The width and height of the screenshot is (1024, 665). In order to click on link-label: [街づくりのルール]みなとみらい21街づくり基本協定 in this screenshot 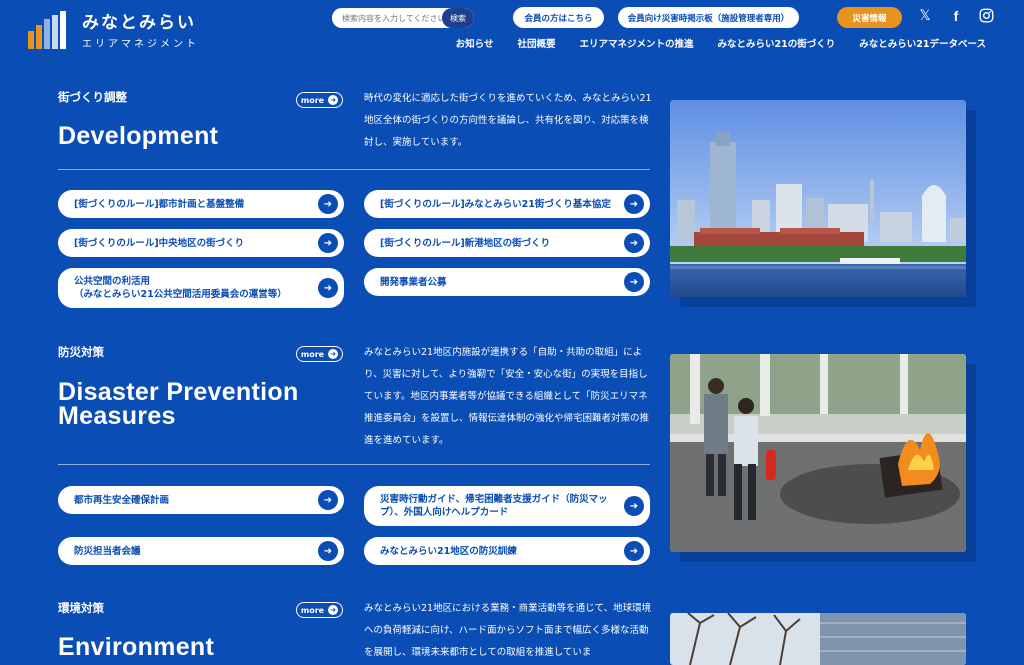, I will do `click(495, 204)`.